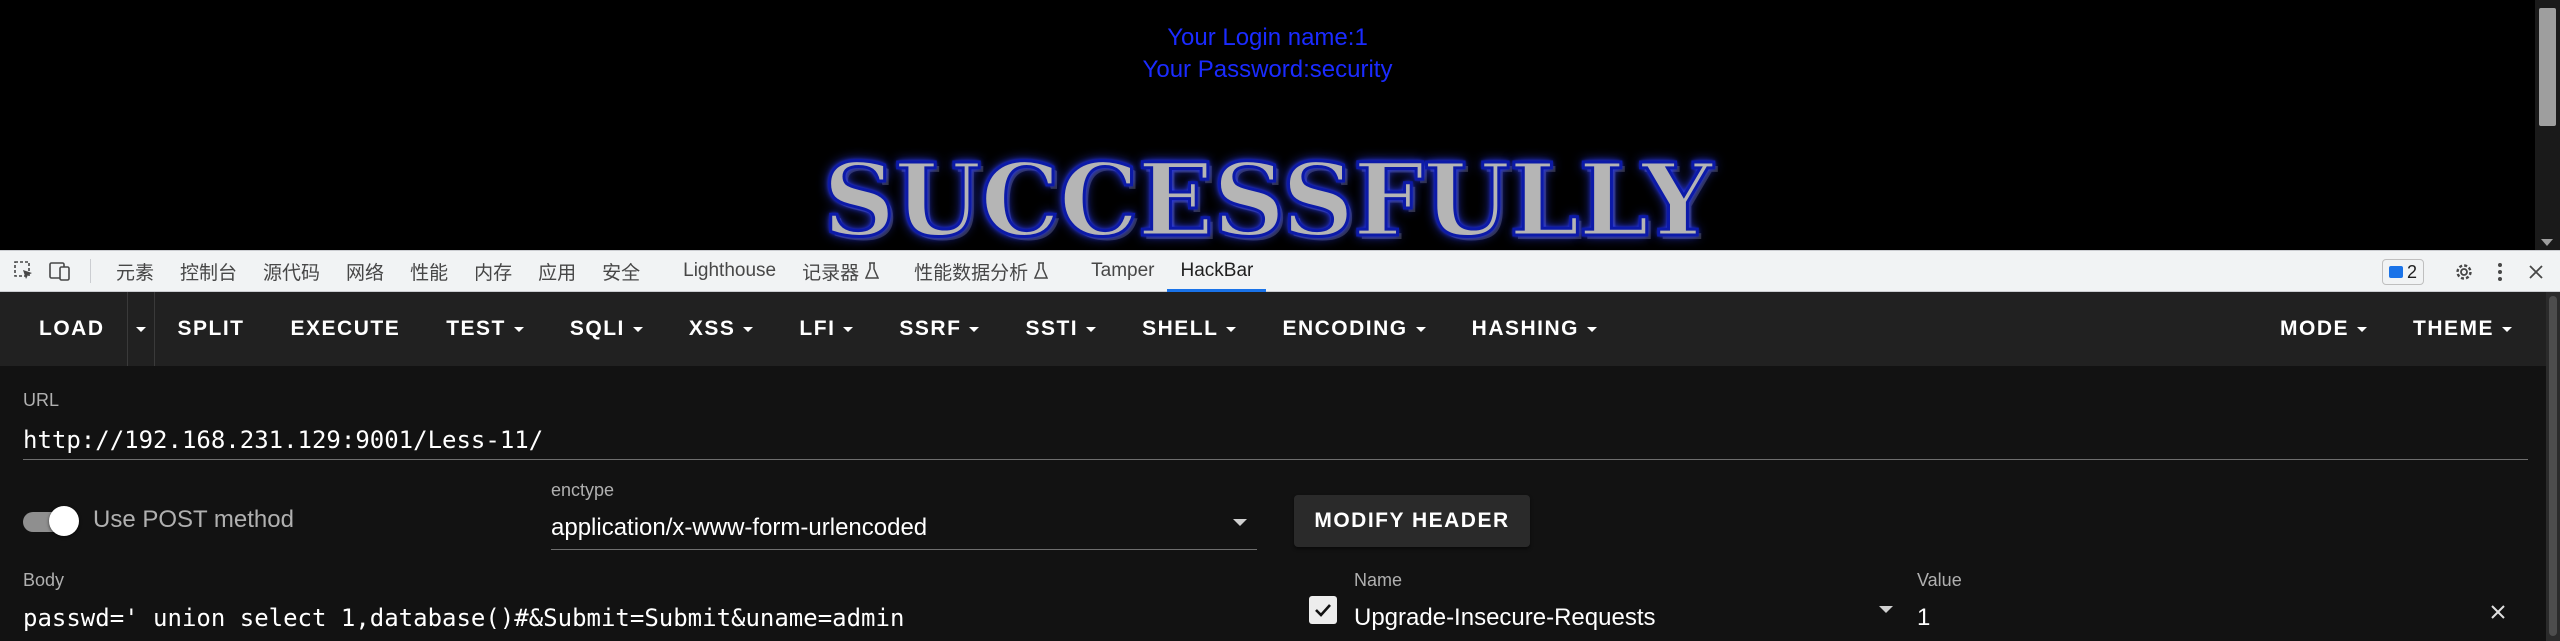  Describe the element at coordinates (930, 328) in the screenshot. I see `ssrf-menu-label: SSRF` at that location.